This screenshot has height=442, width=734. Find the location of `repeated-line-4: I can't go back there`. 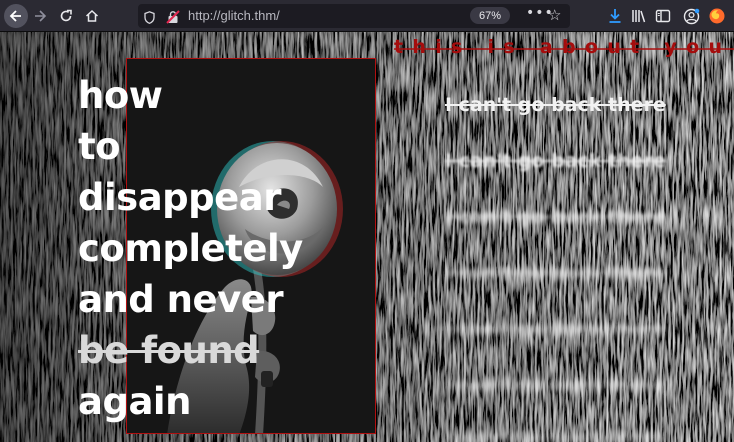

repeated-line-4: I can't go back there is located at coordinates (555, 273).